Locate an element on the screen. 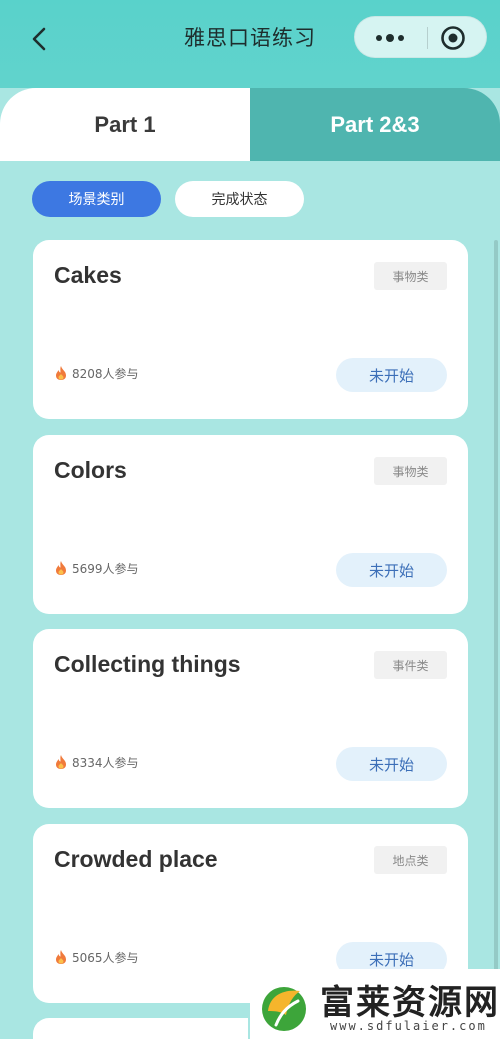 The width and height of the screenshot is (500, 1039). tab-part-1: Part 1 is located at coordinates (125, 124).